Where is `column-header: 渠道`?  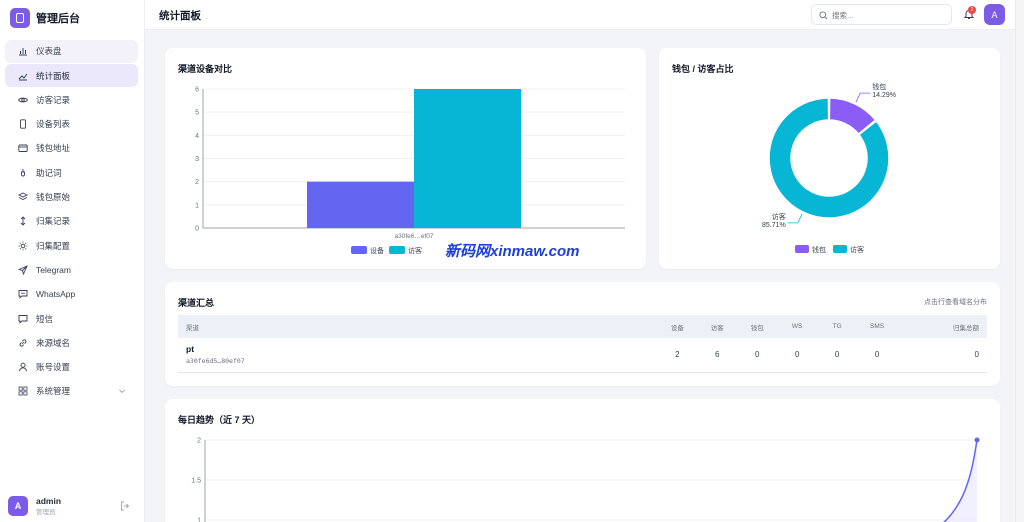 column-header: 渠道 is located at coordinates (192, 328).